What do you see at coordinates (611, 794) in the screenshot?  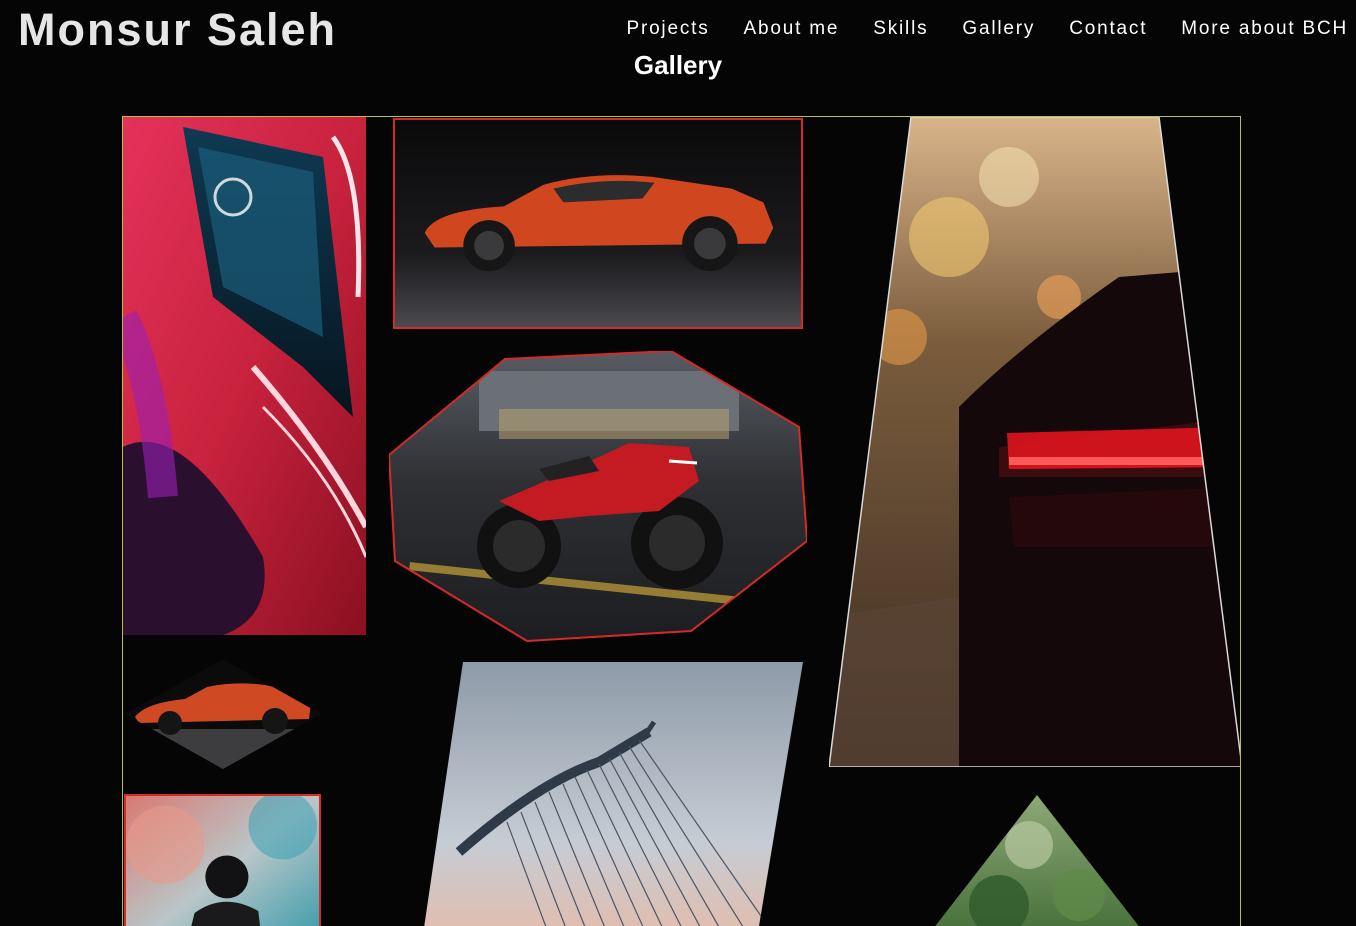 I see `gallery-image-bridge` at bounding box center [611, 794].